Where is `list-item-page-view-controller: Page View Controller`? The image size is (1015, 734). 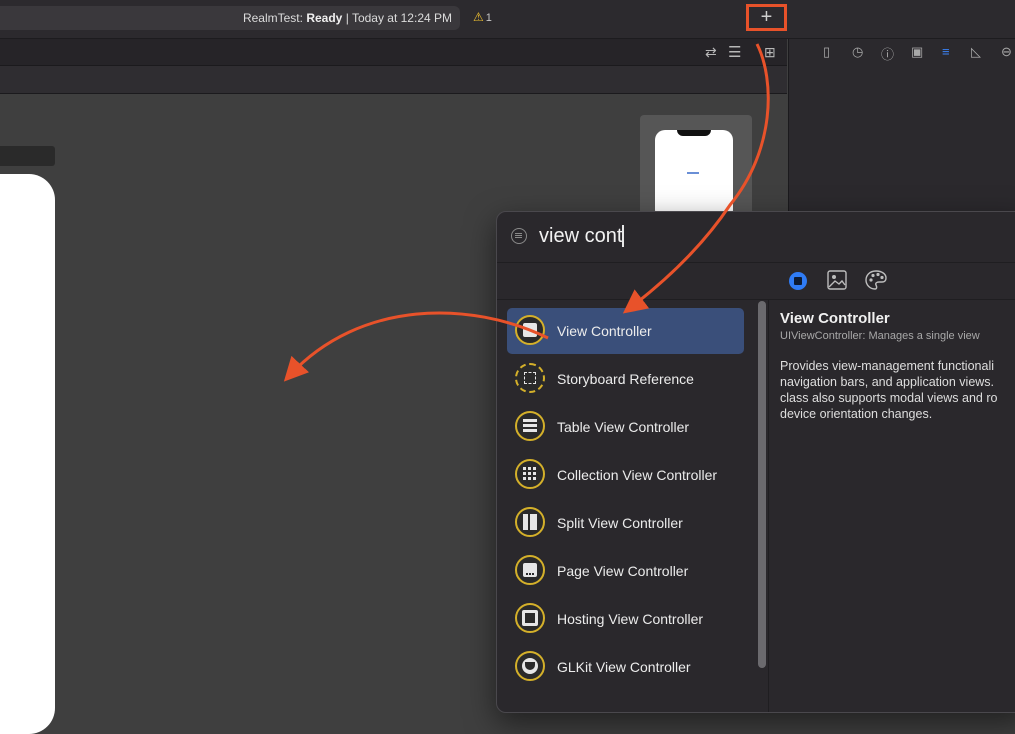 list-item-page-view-controller: Page View Controller is located at coordinates (625, 571).